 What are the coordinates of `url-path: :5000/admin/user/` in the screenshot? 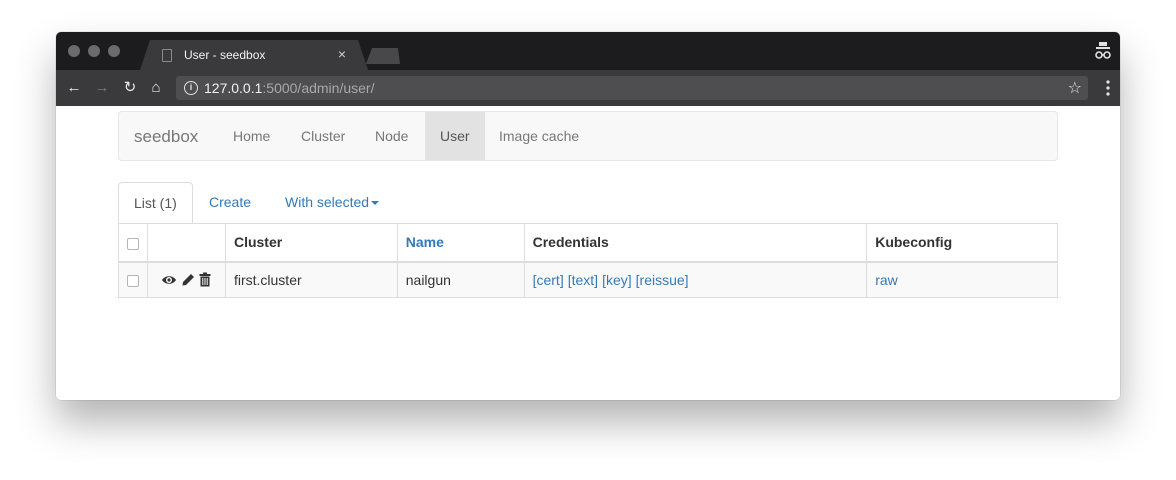 It's located at (318, 88).